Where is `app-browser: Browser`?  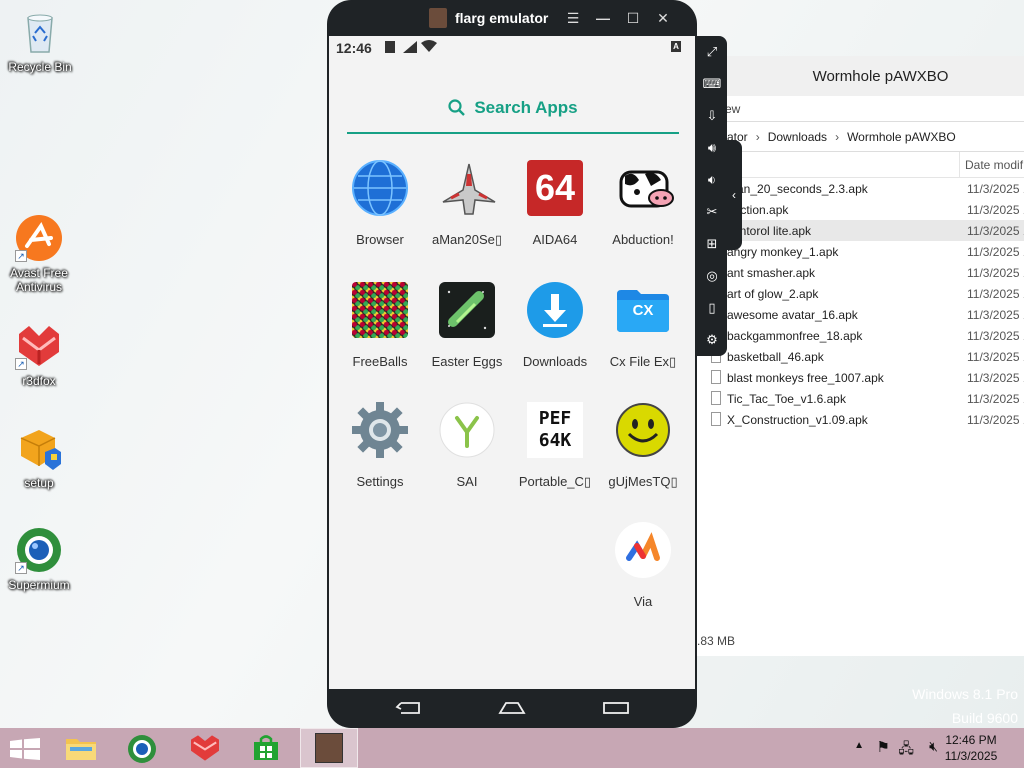
app-browser: Browser is located at coordinates (380, 203).